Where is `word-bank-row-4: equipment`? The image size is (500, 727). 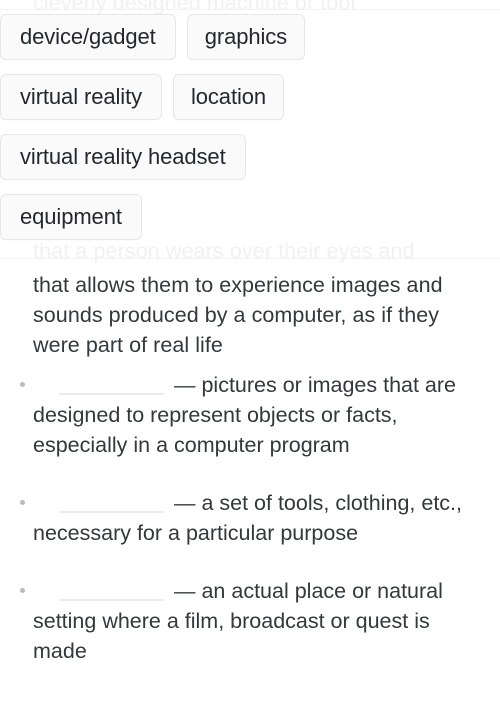
word-bank-row-4: equipment is located at coordinates (250, 217).